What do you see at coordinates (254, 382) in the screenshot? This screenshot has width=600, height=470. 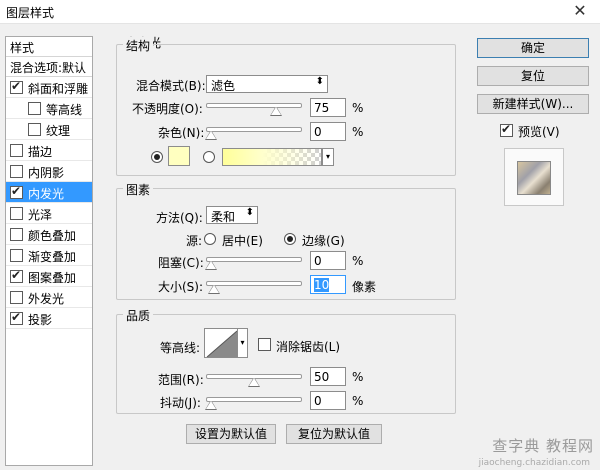 I see `range-slider-thumb` at bounding box center [254, 382].